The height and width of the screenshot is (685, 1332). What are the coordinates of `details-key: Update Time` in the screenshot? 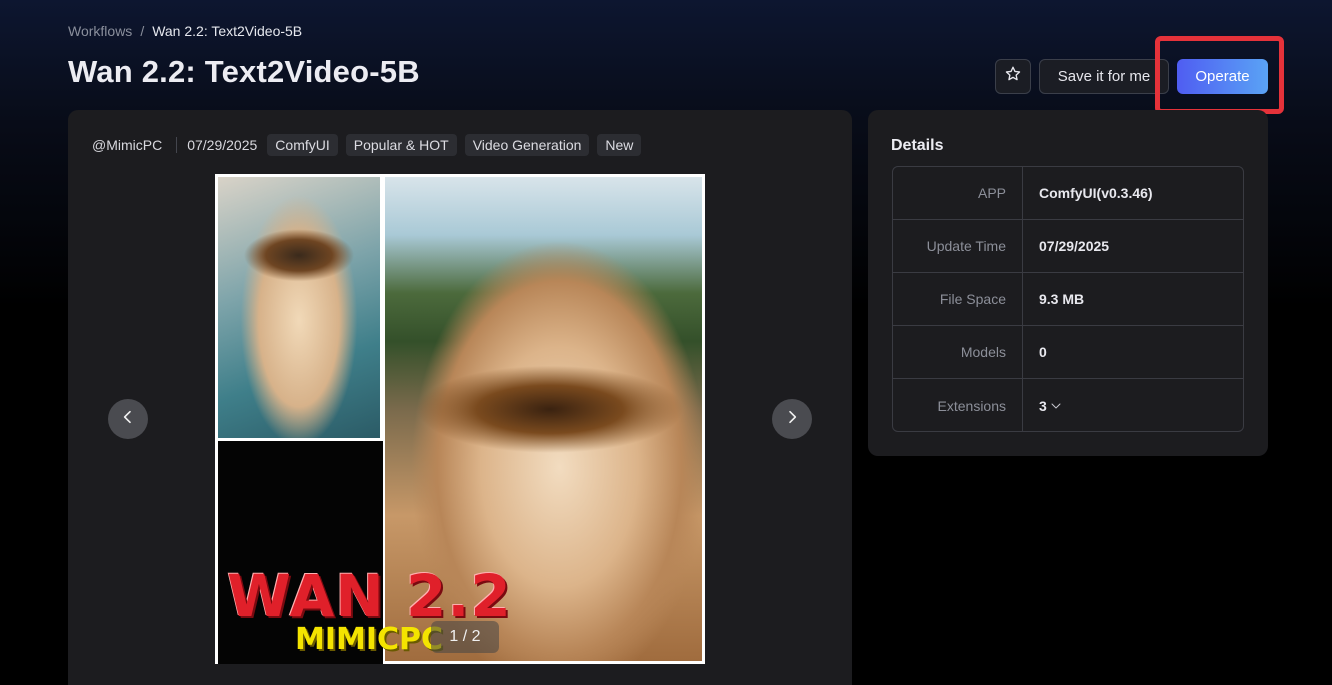 It's located at (958, 246).